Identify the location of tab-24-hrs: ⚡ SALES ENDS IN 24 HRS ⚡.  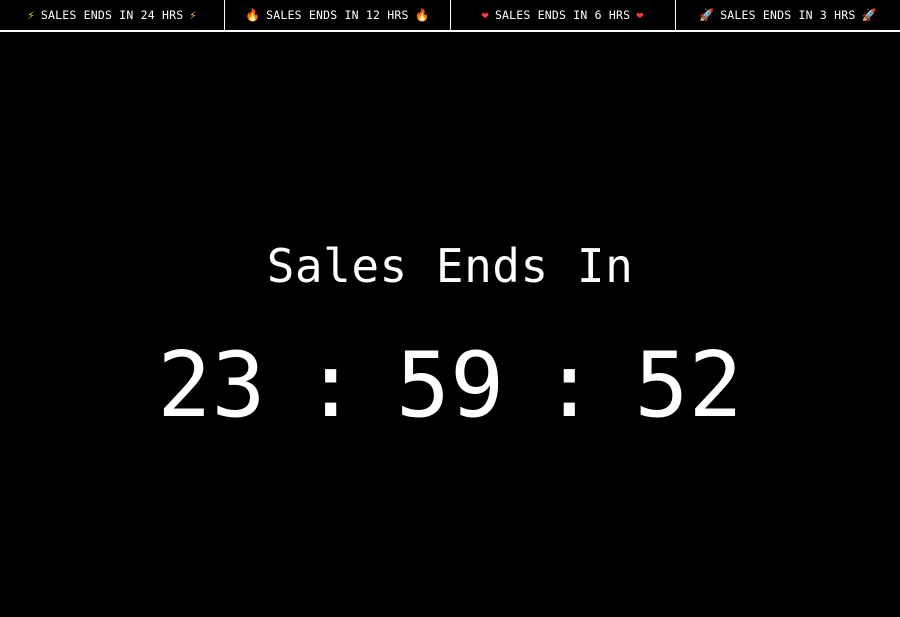
(113, 15).